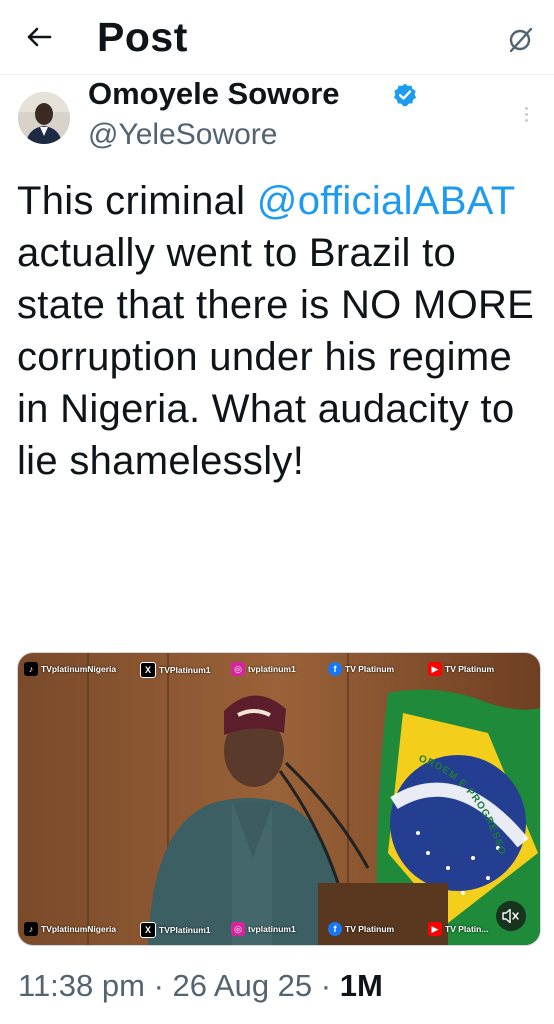 The width and height of the screenshot is (554, 1024). I want to click on mute-button, so click(511, 916).